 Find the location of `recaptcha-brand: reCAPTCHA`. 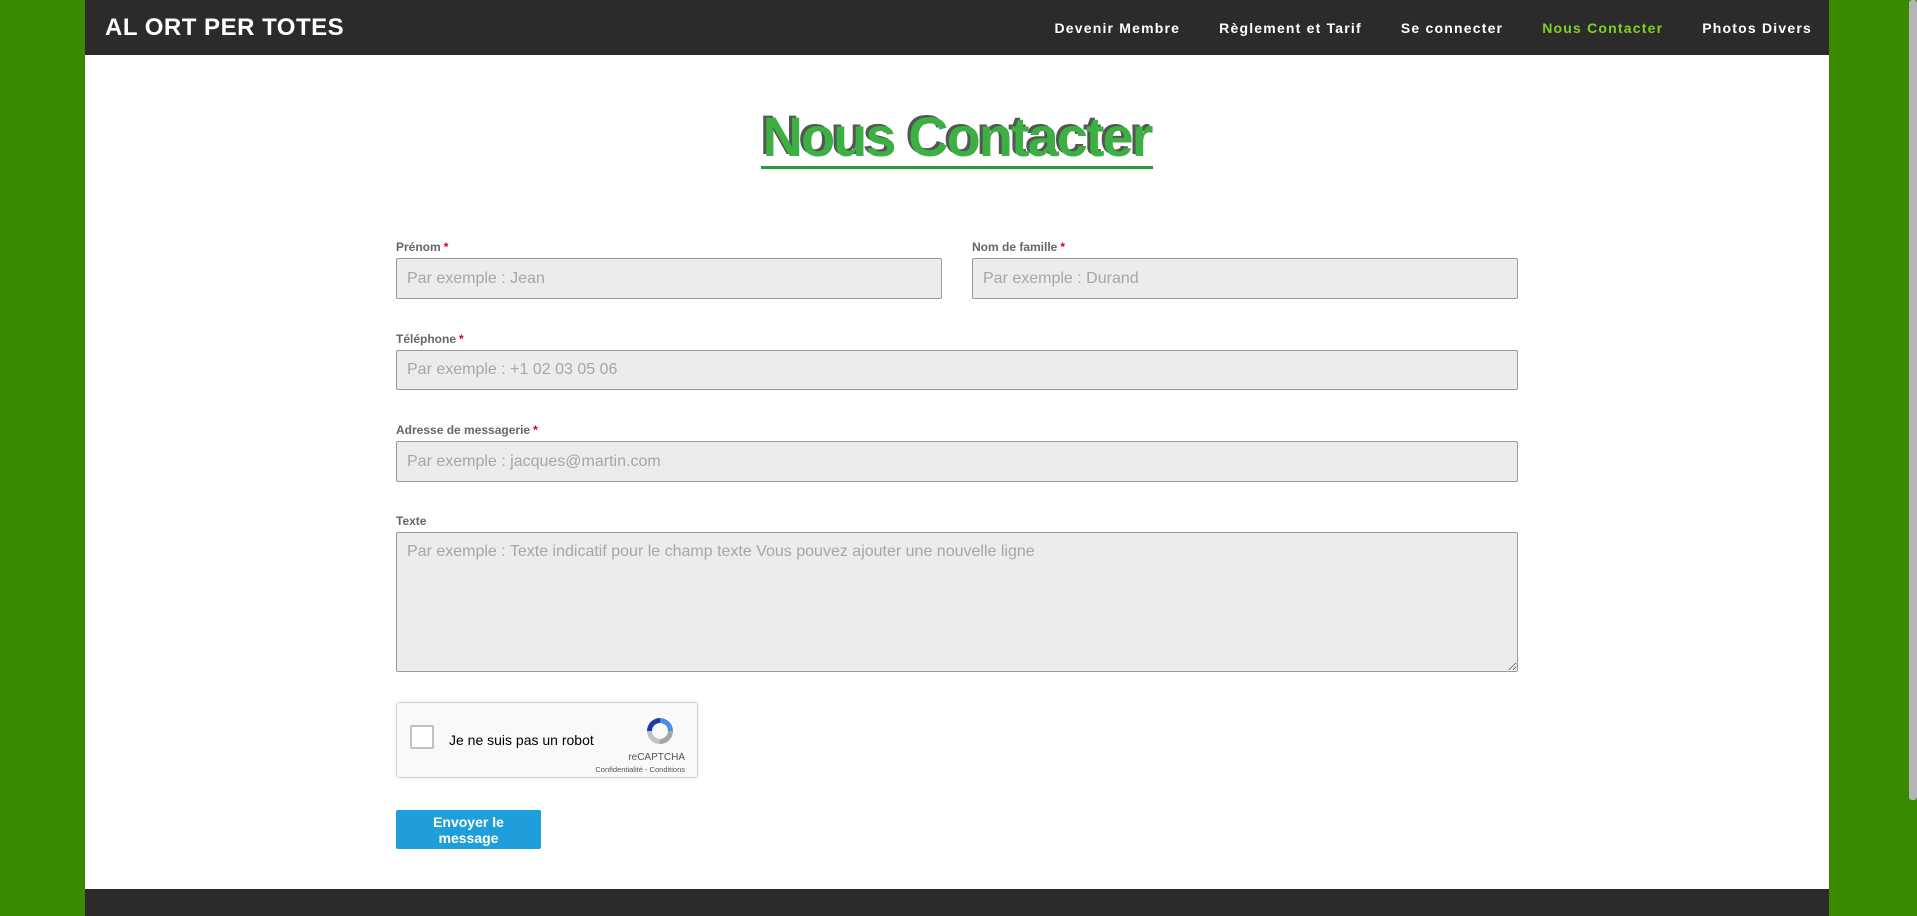

recaptcha-brand: reCAPTCHA is located at coordinates (656, 757).